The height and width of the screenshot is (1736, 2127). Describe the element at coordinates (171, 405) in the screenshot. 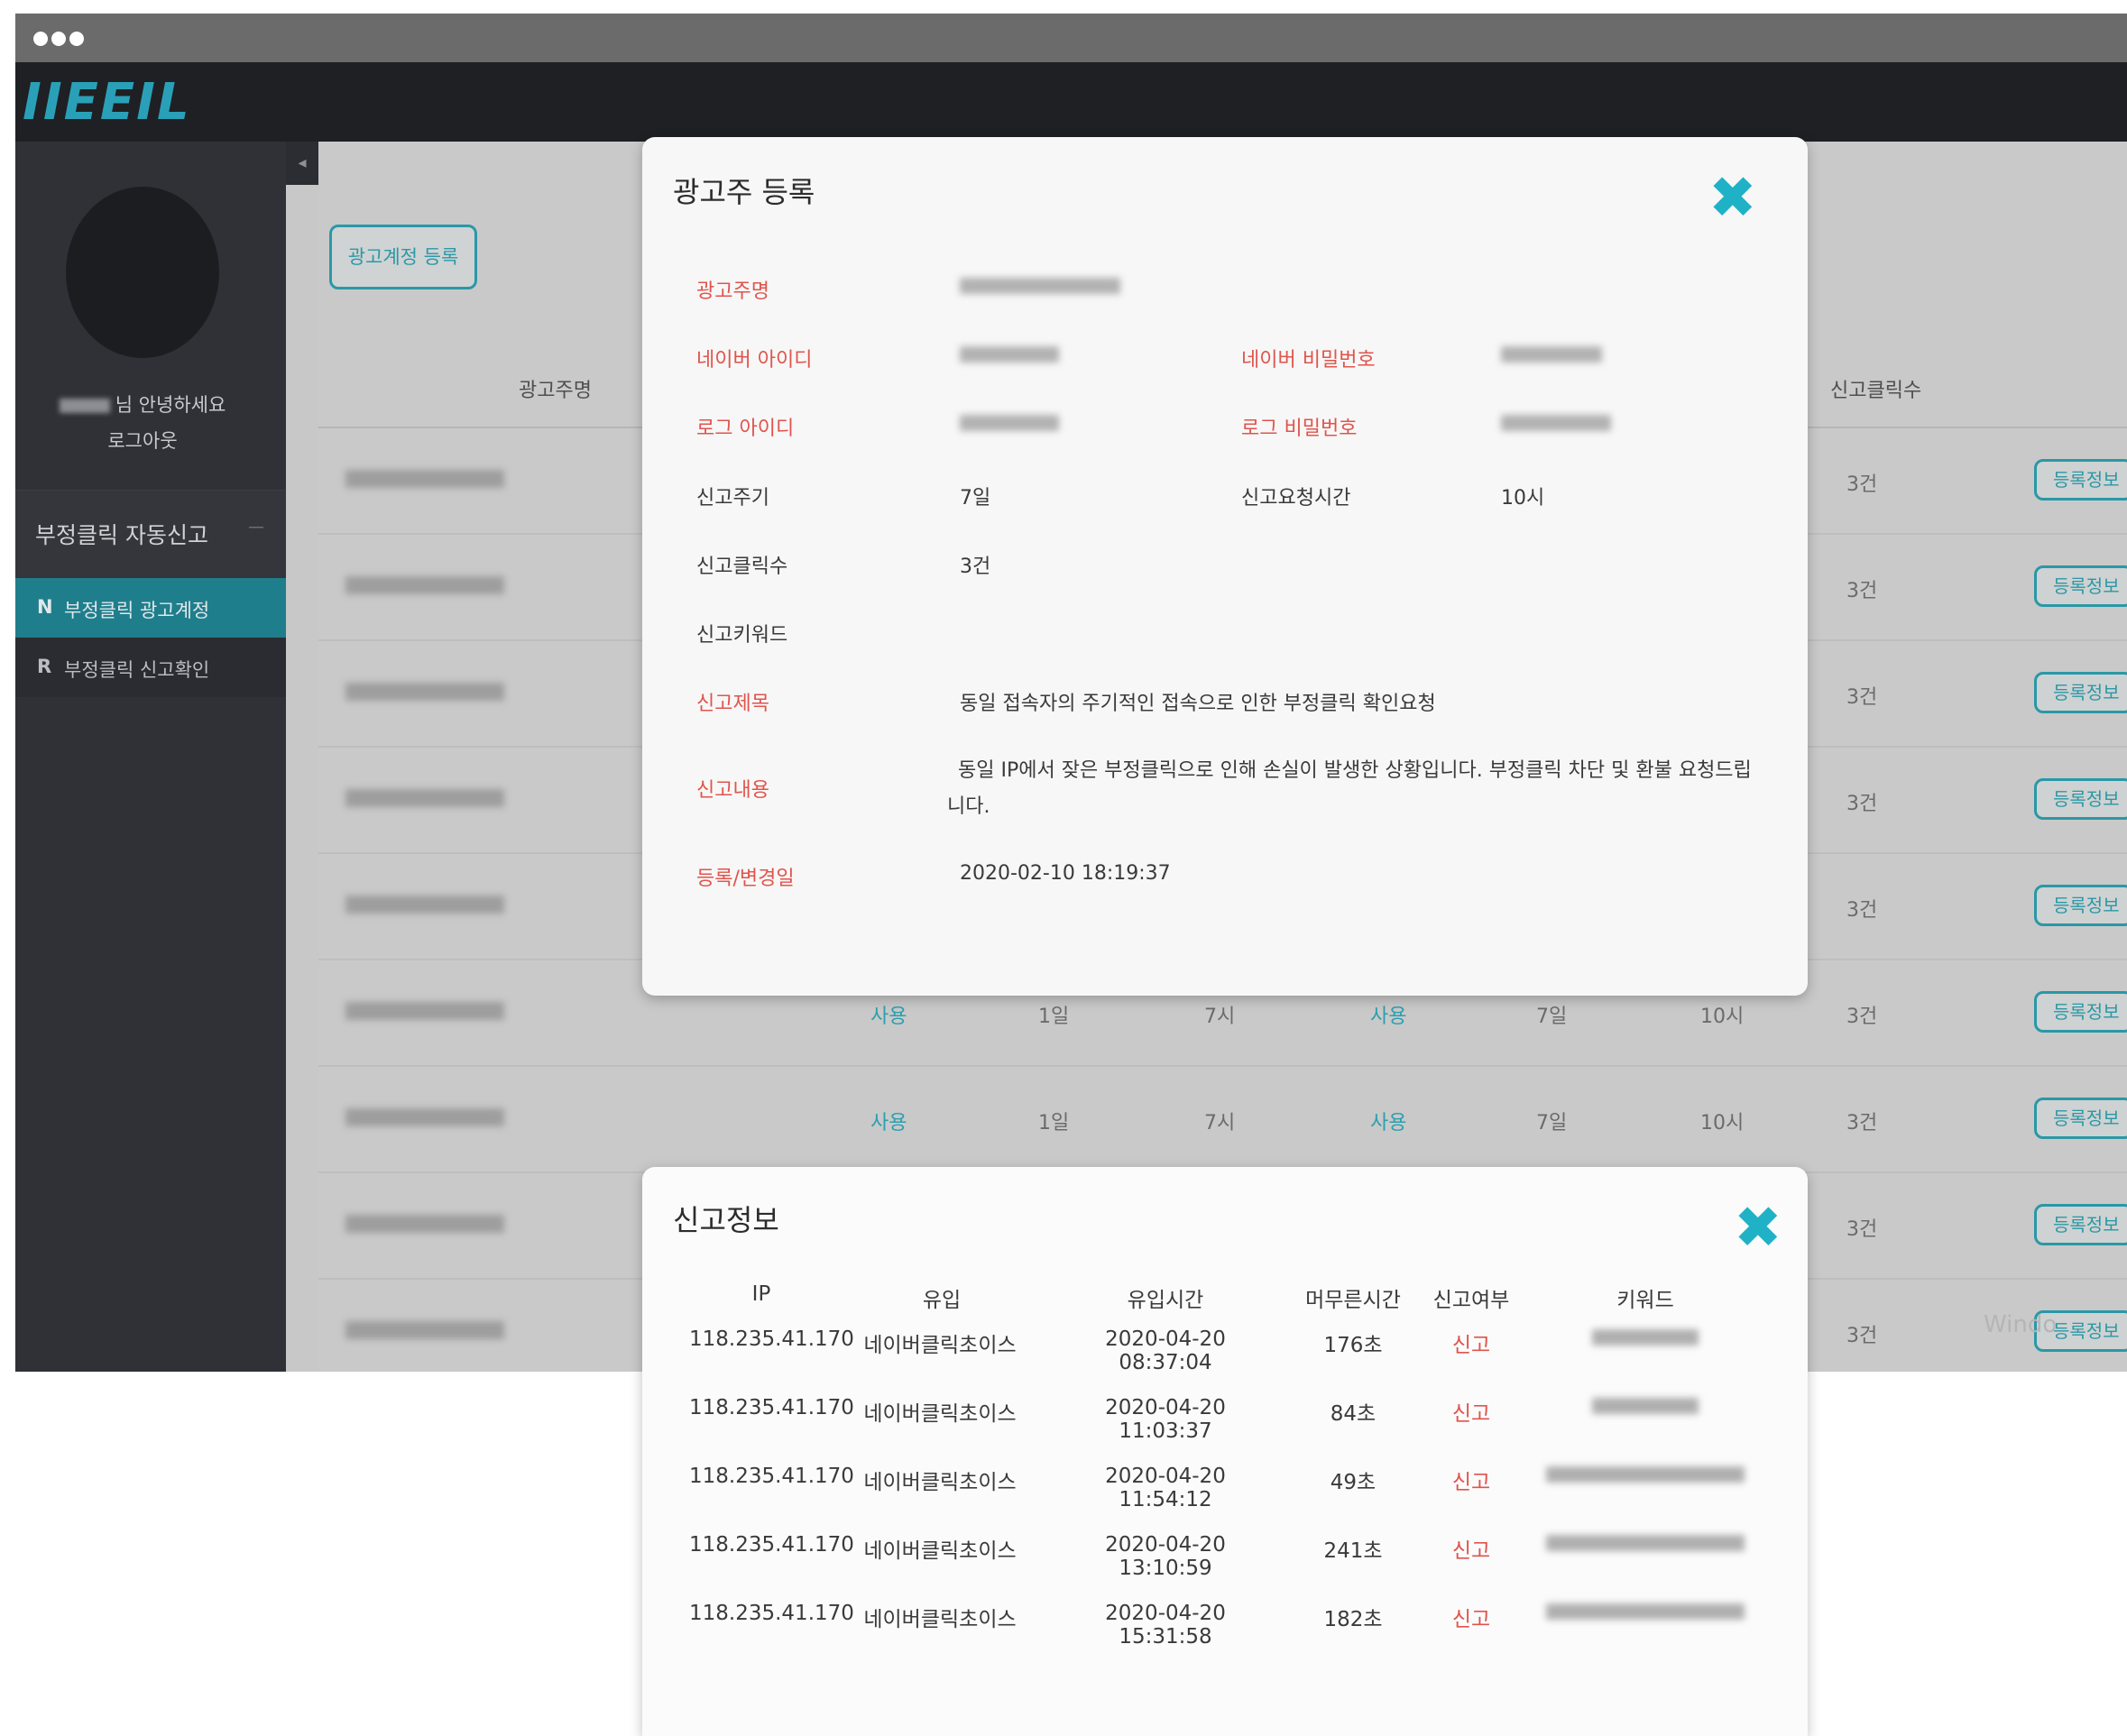

I see `greeting-text: 님 안녕하세요` at that location.